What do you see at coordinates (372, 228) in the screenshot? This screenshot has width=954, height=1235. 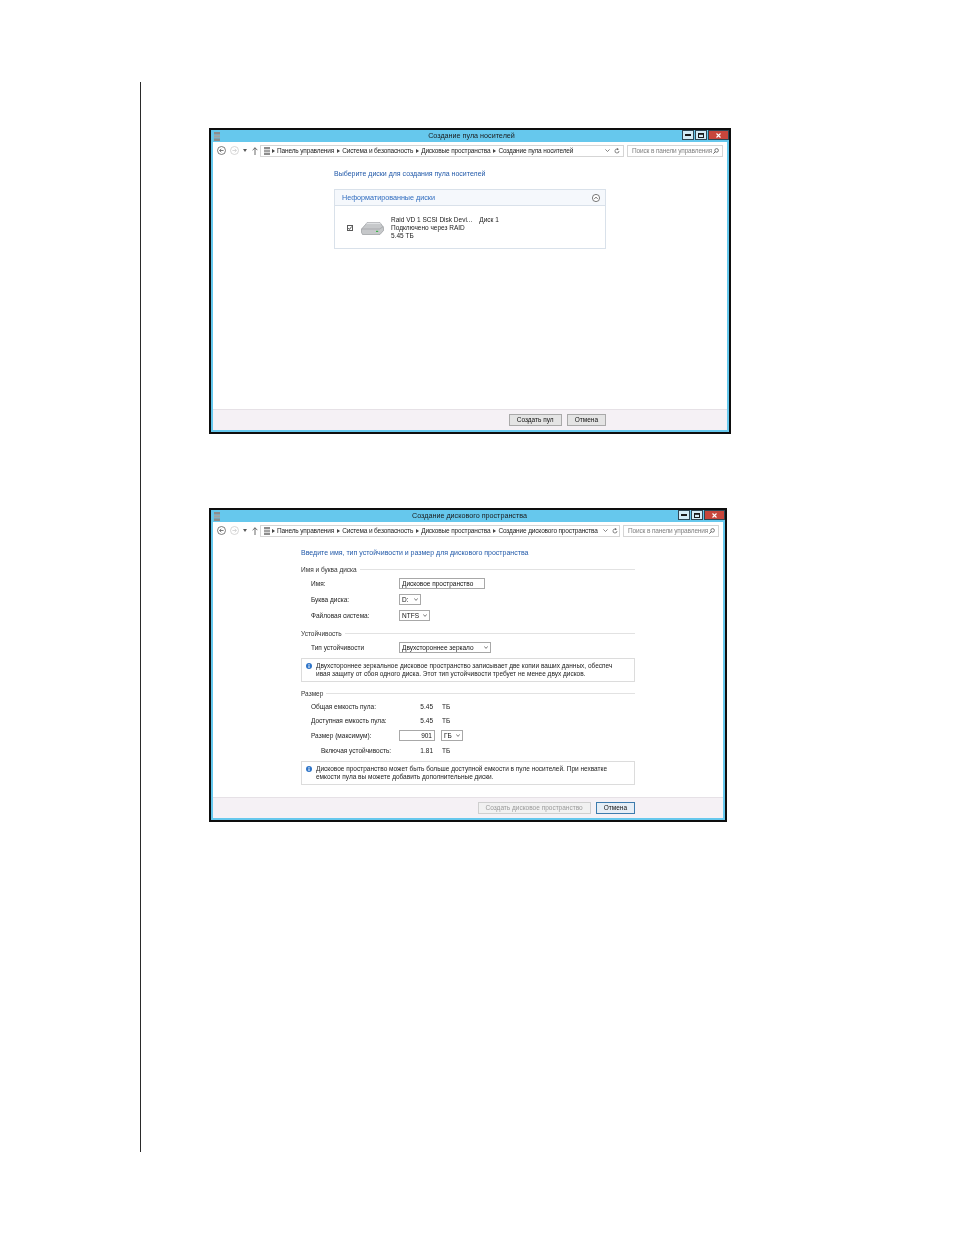 I see `disk-drive-icon` at bounding box center [372, 228].